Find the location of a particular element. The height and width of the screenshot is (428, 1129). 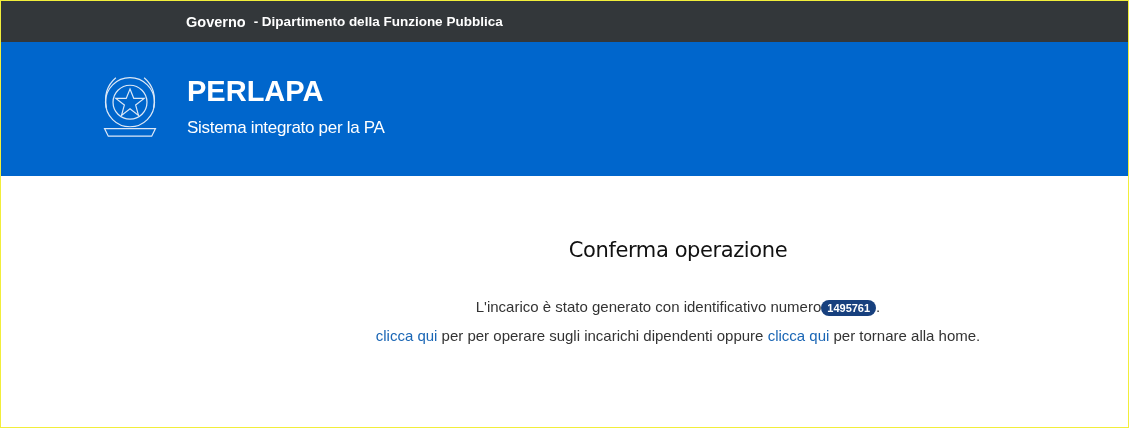

app-title: PERLAPA is located at coordinates (256, 91).